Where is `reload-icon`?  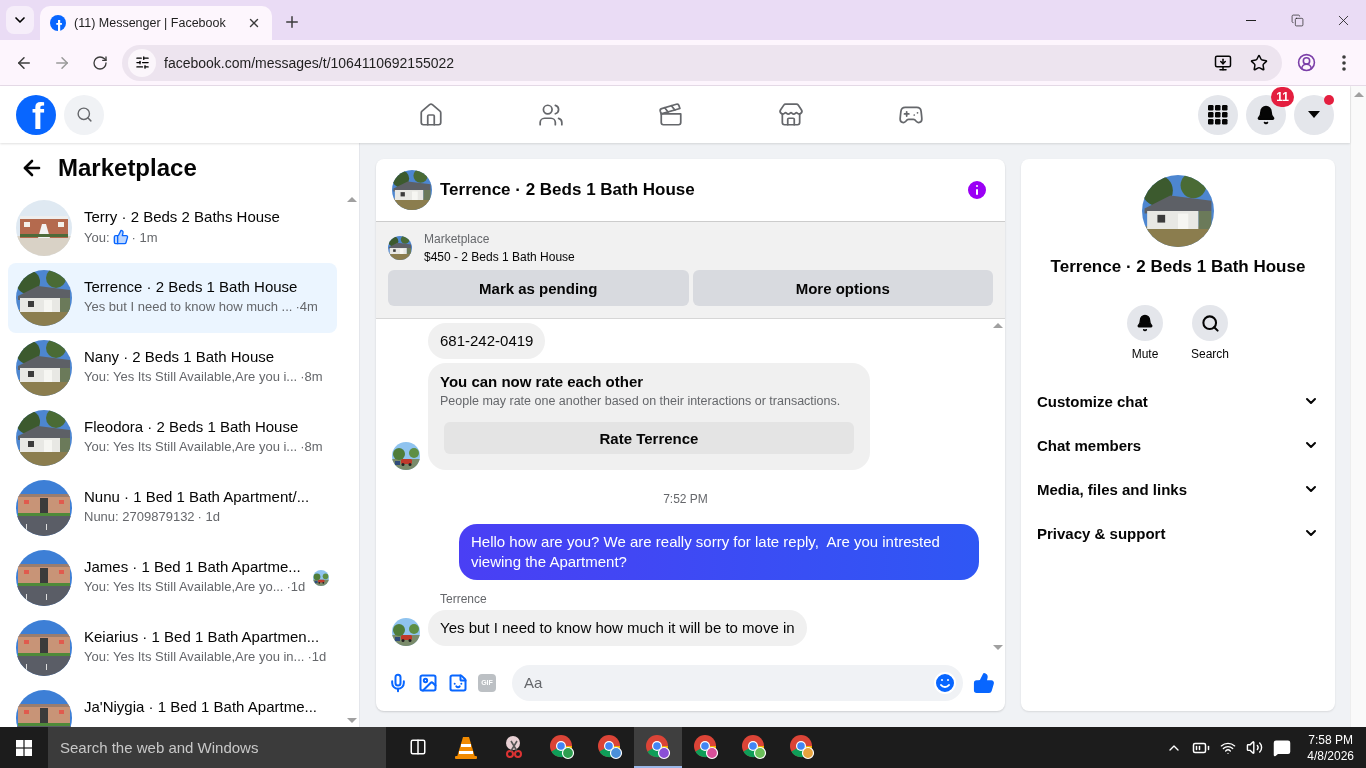 reload-icon is located at coordinates (100, 62).